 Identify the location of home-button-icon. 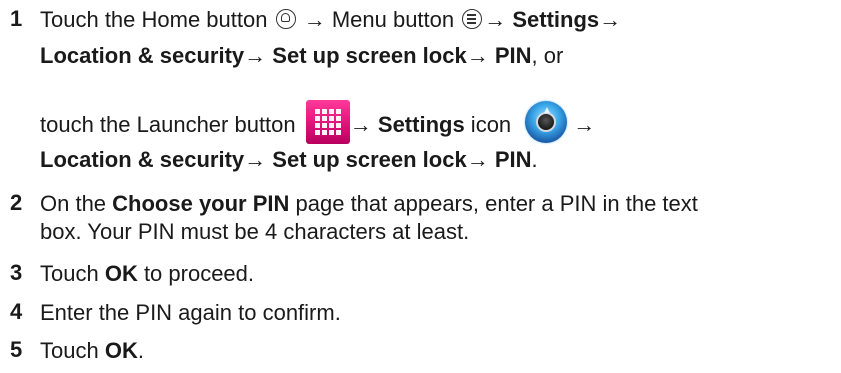
(285, 19).